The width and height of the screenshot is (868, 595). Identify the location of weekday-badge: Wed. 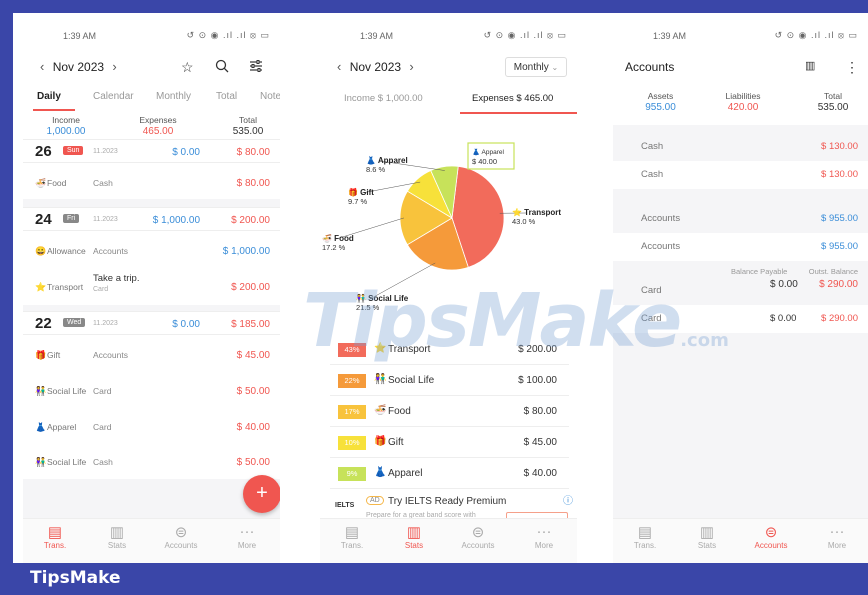
(74, 322).